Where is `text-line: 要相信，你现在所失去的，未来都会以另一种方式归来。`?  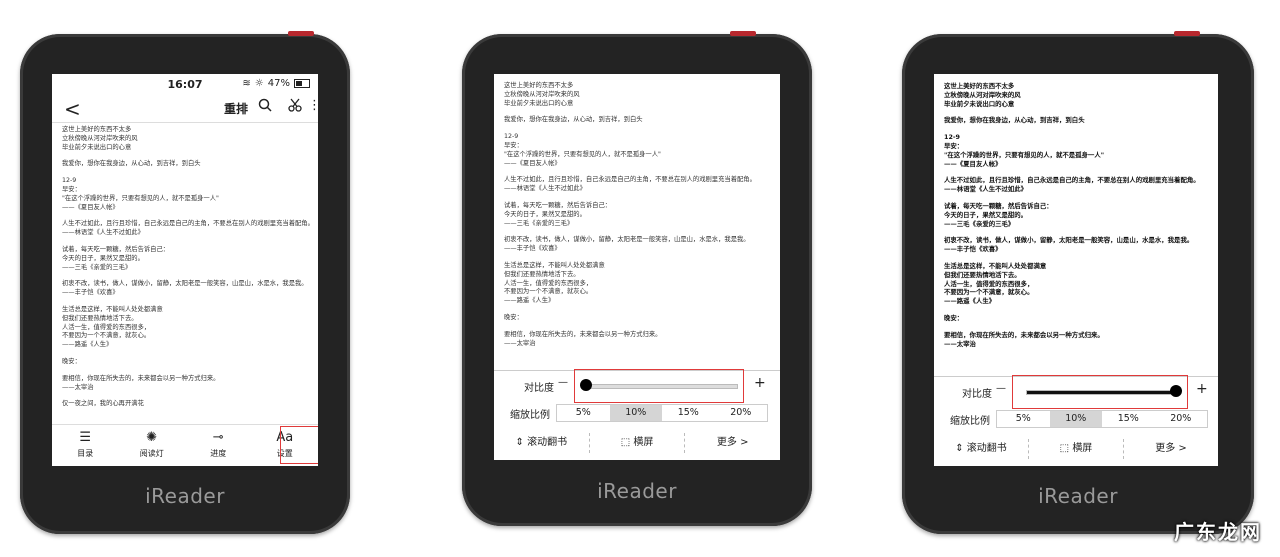
text-line: 要相信，你现在所失去的，未来都会以另一种方式归来。 is located at coordinates (1024, 334).